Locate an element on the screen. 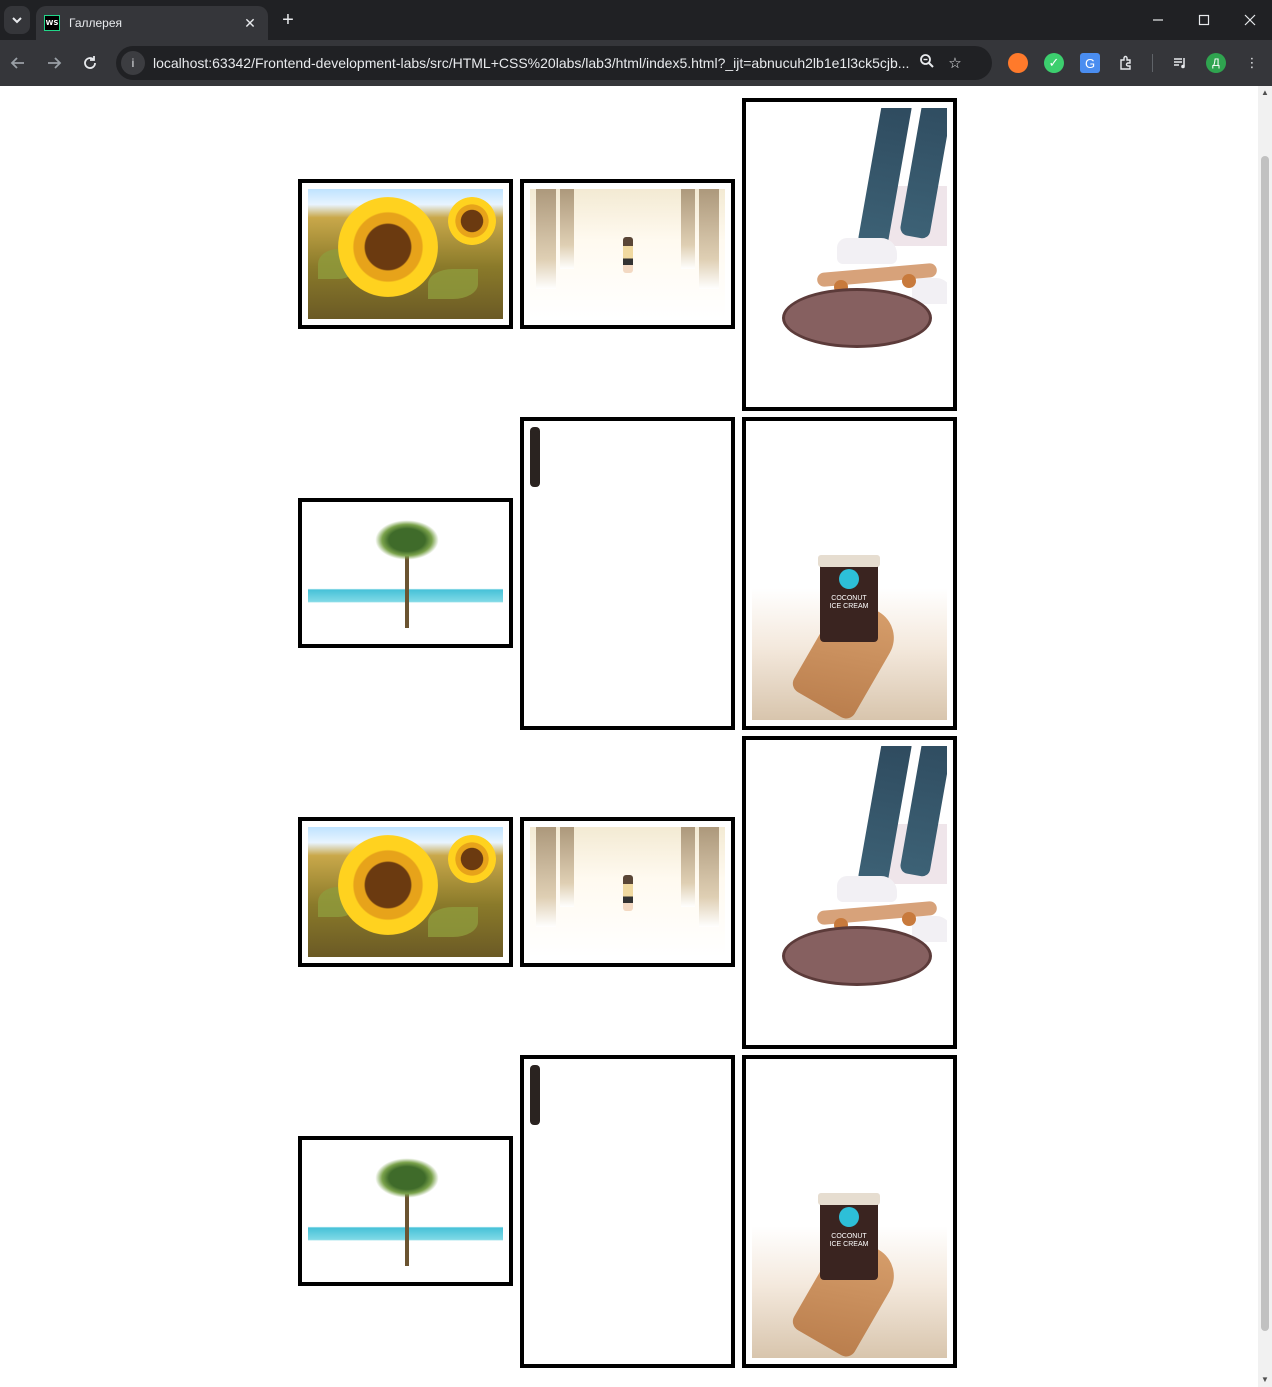  vertical-scrollbar: ▲ ▼ is located at coordinates (1265, 736).